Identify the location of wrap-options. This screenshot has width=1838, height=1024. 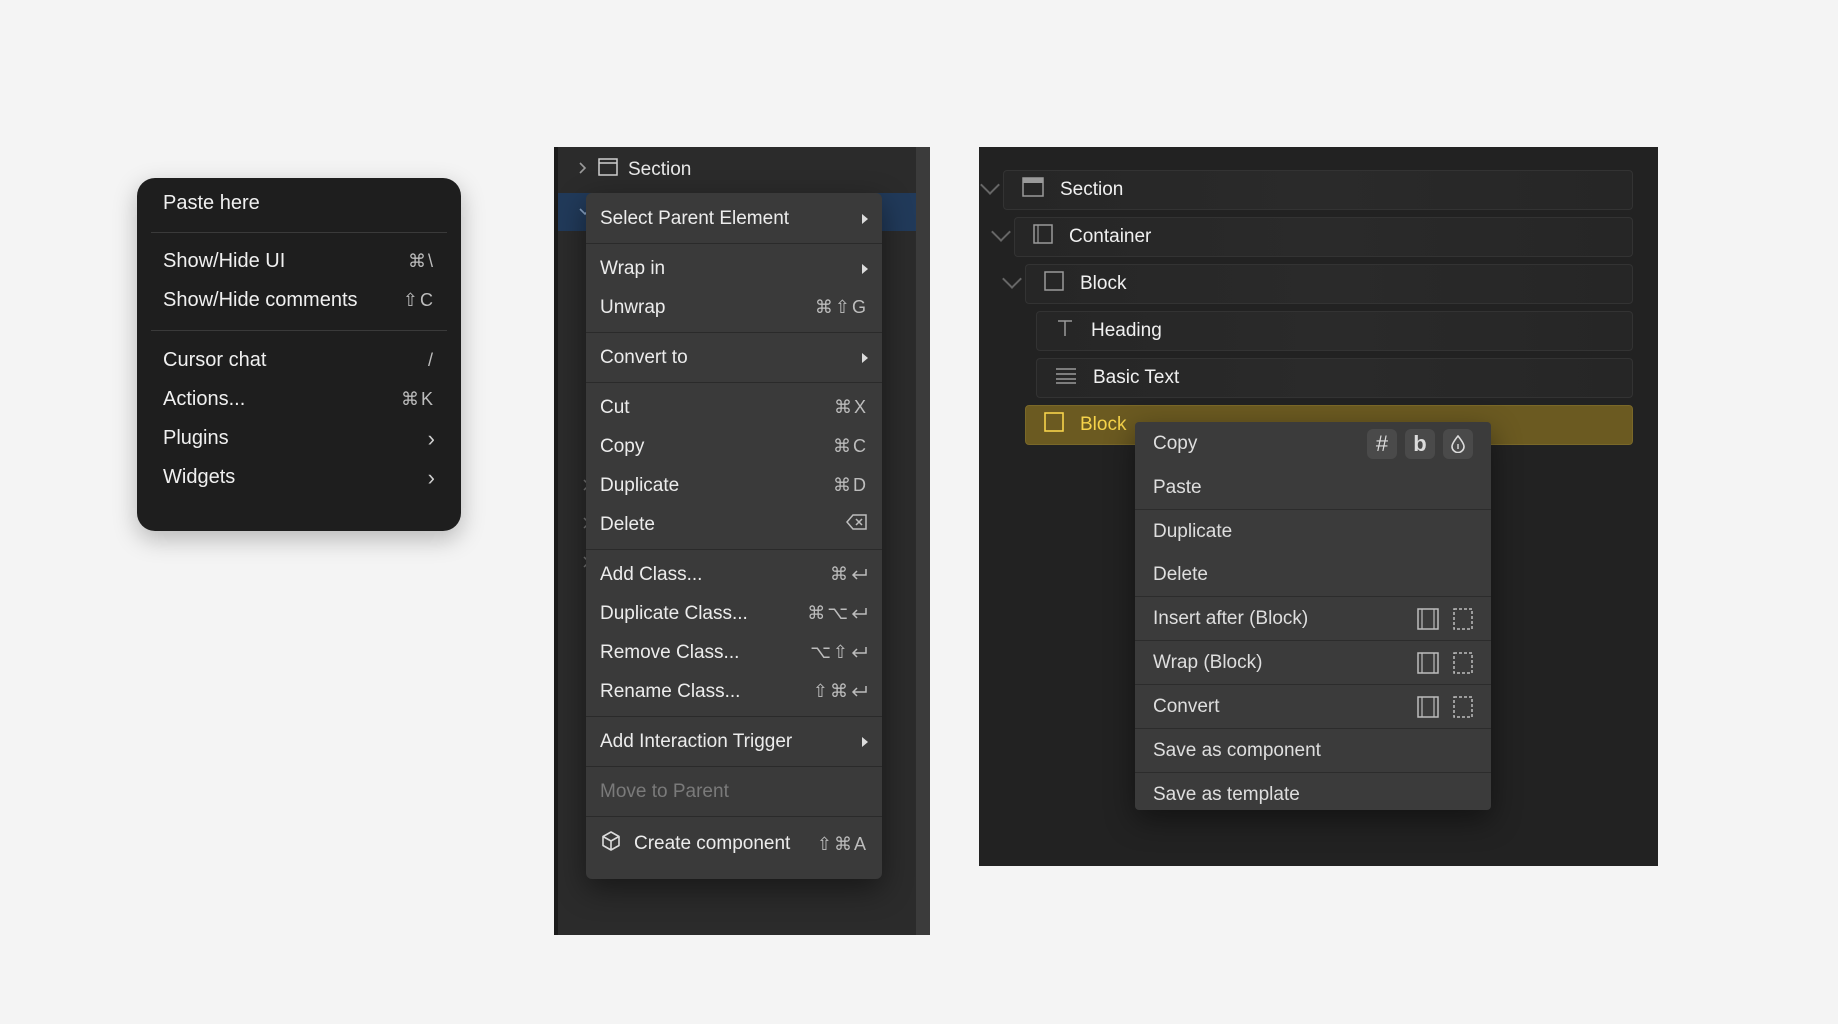
(1445, 662).